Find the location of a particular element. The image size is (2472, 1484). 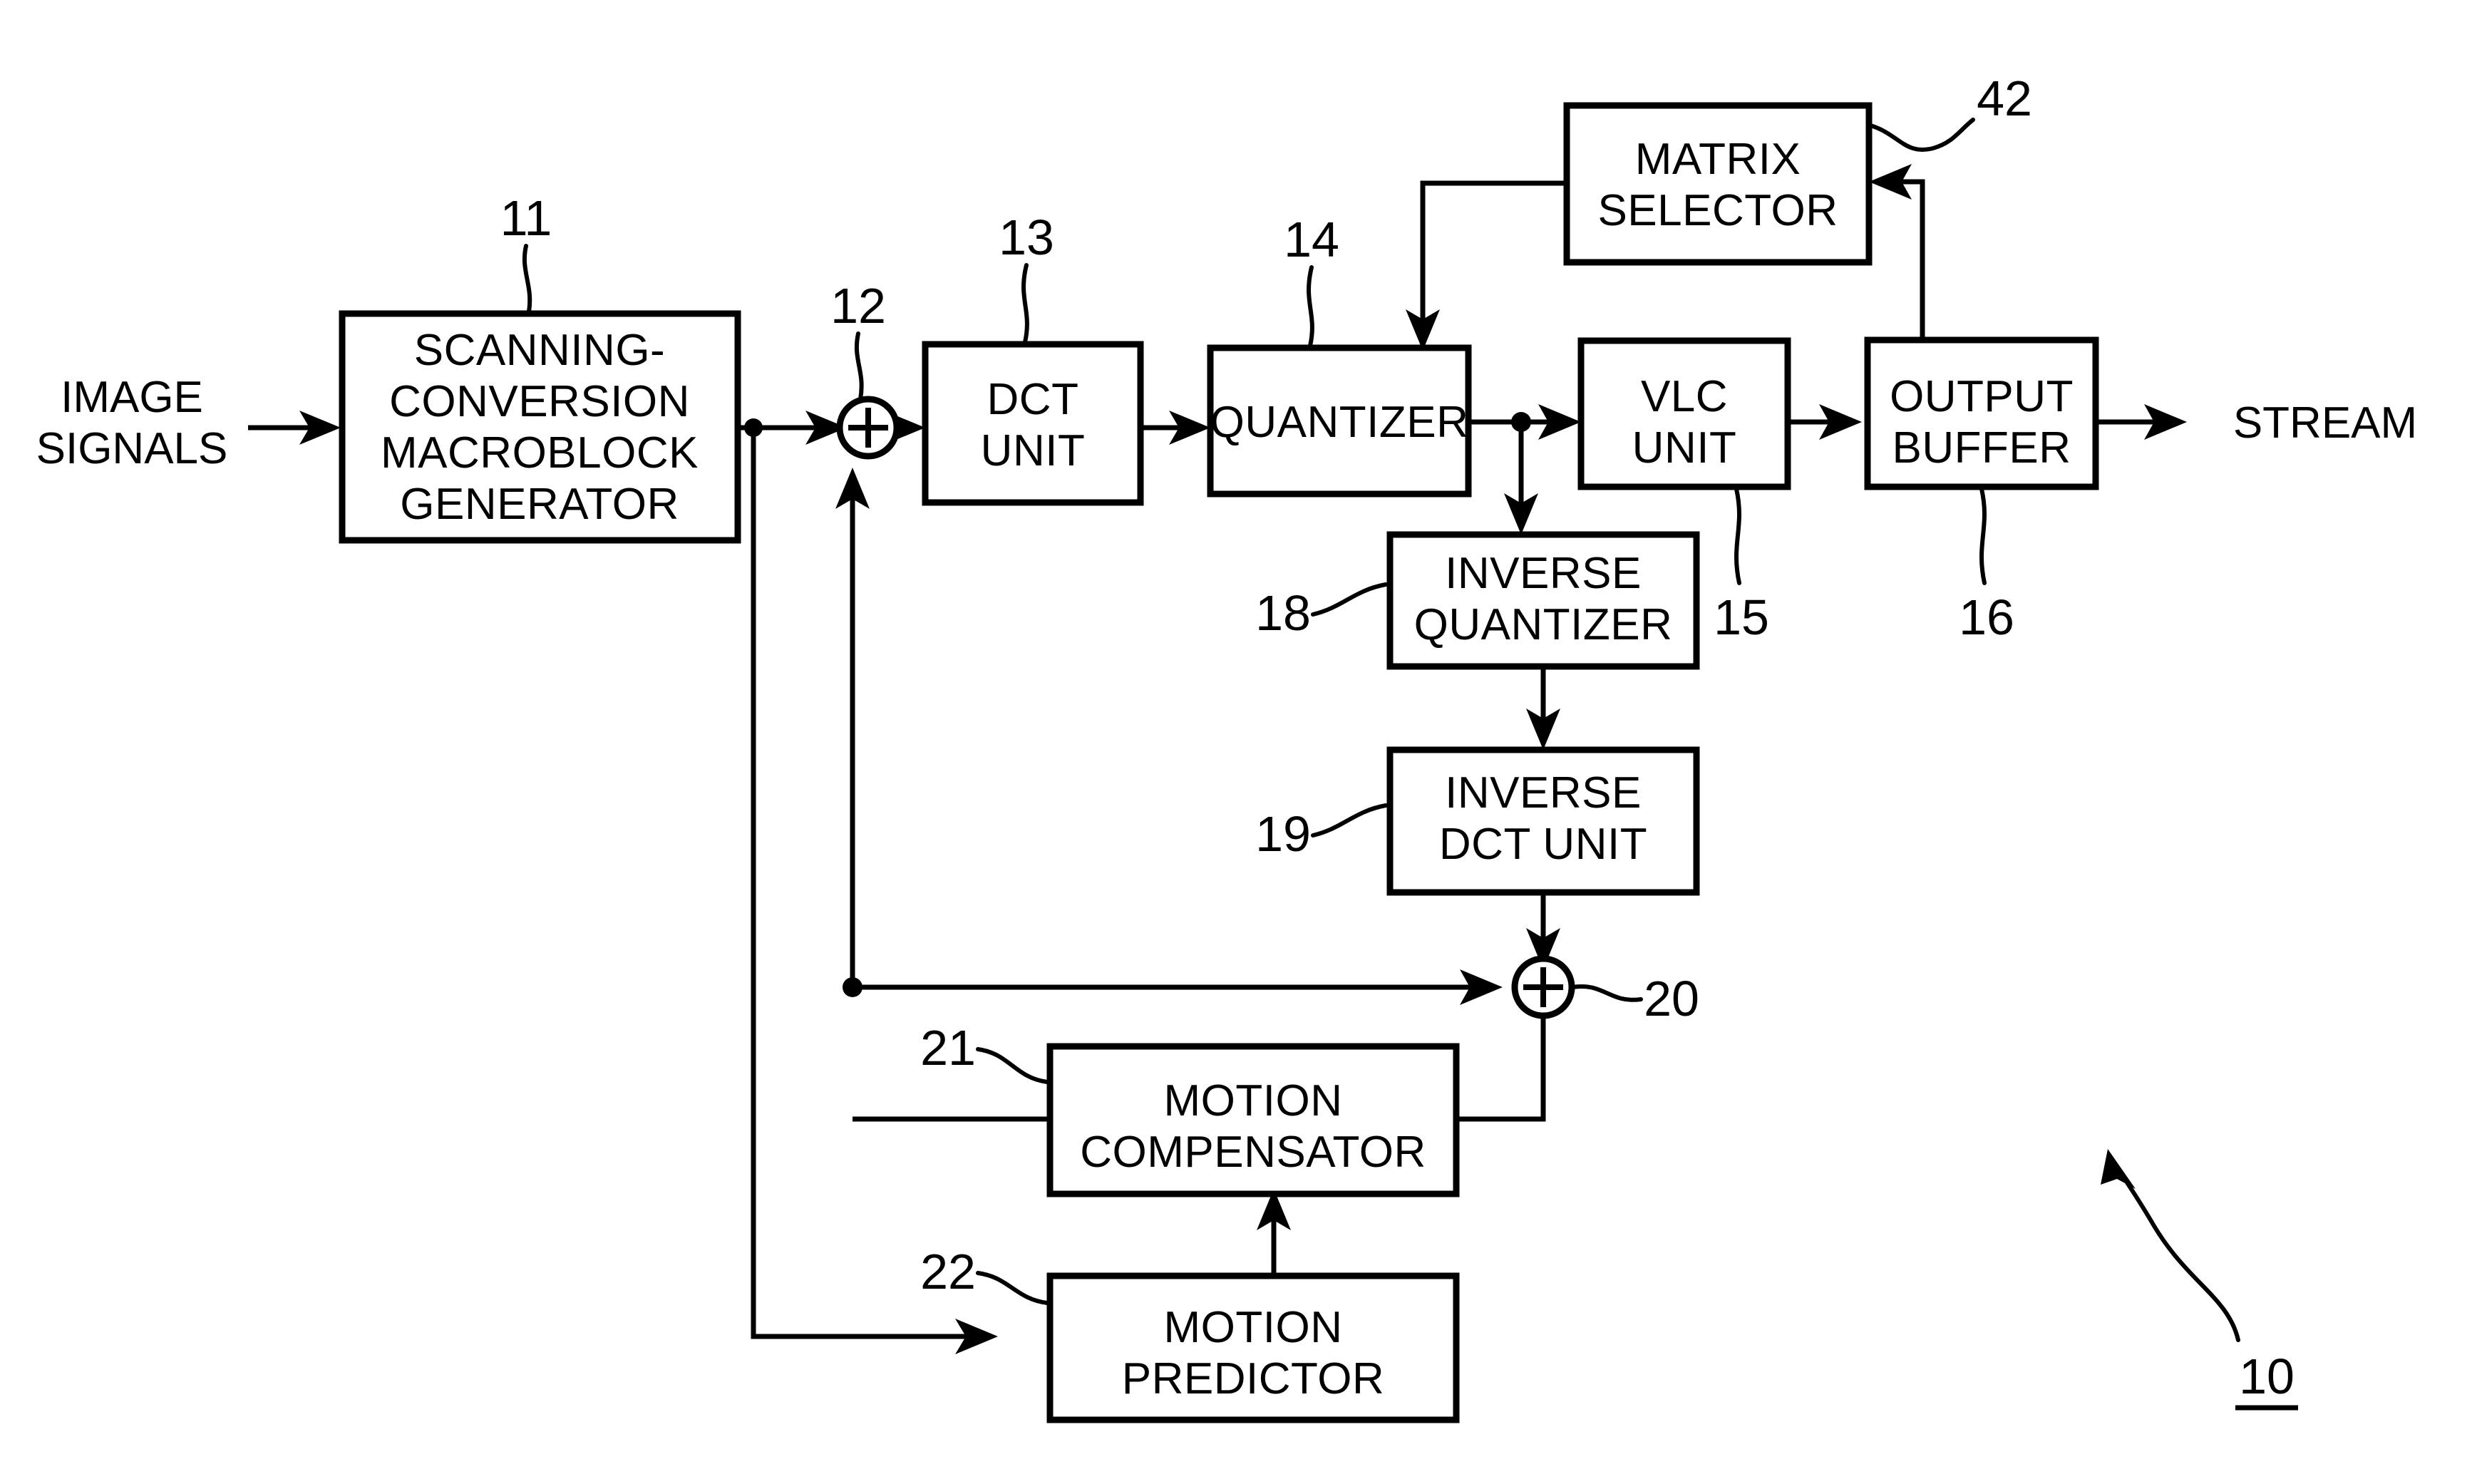

block-dct-unit: DCT UNIT is located at coordinates (1033, 424).